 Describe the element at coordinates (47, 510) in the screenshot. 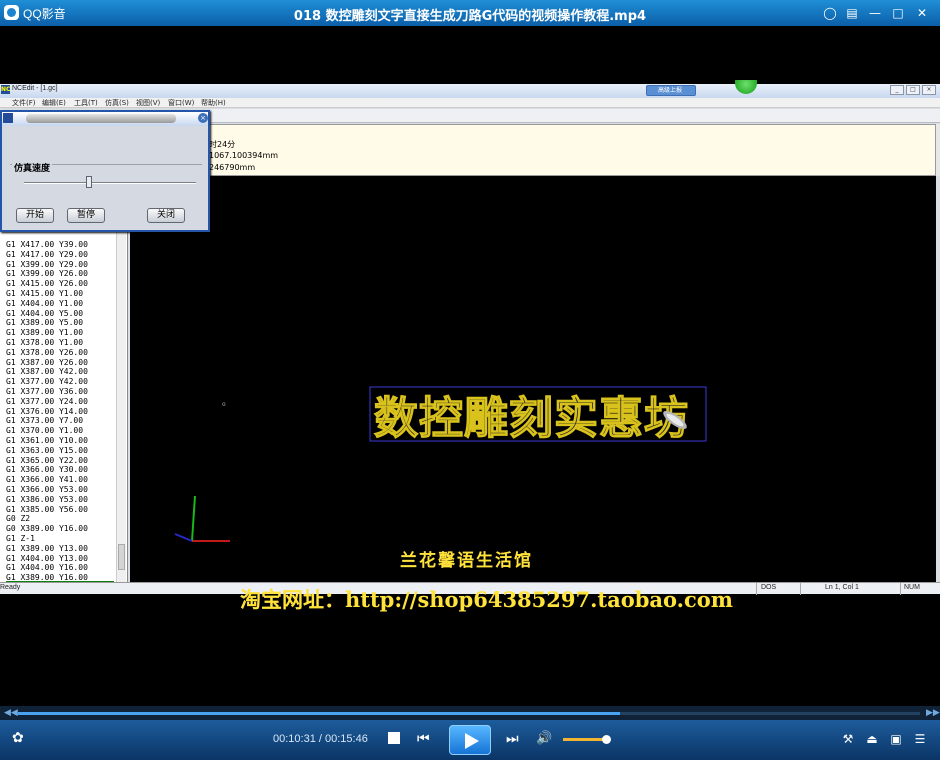

I see `gcode-line: G1 X385.00 Y56.00` at that location.